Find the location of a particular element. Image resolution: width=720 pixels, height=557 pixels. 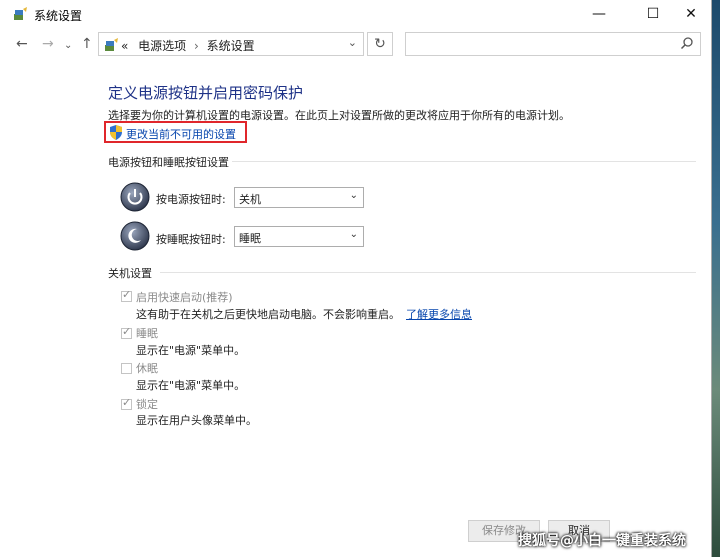

fast-startup-description: 这有助于在关机之后更快地启动电脑。不会影响重启。 了解更多信息 is located at coordinates (304, 314).